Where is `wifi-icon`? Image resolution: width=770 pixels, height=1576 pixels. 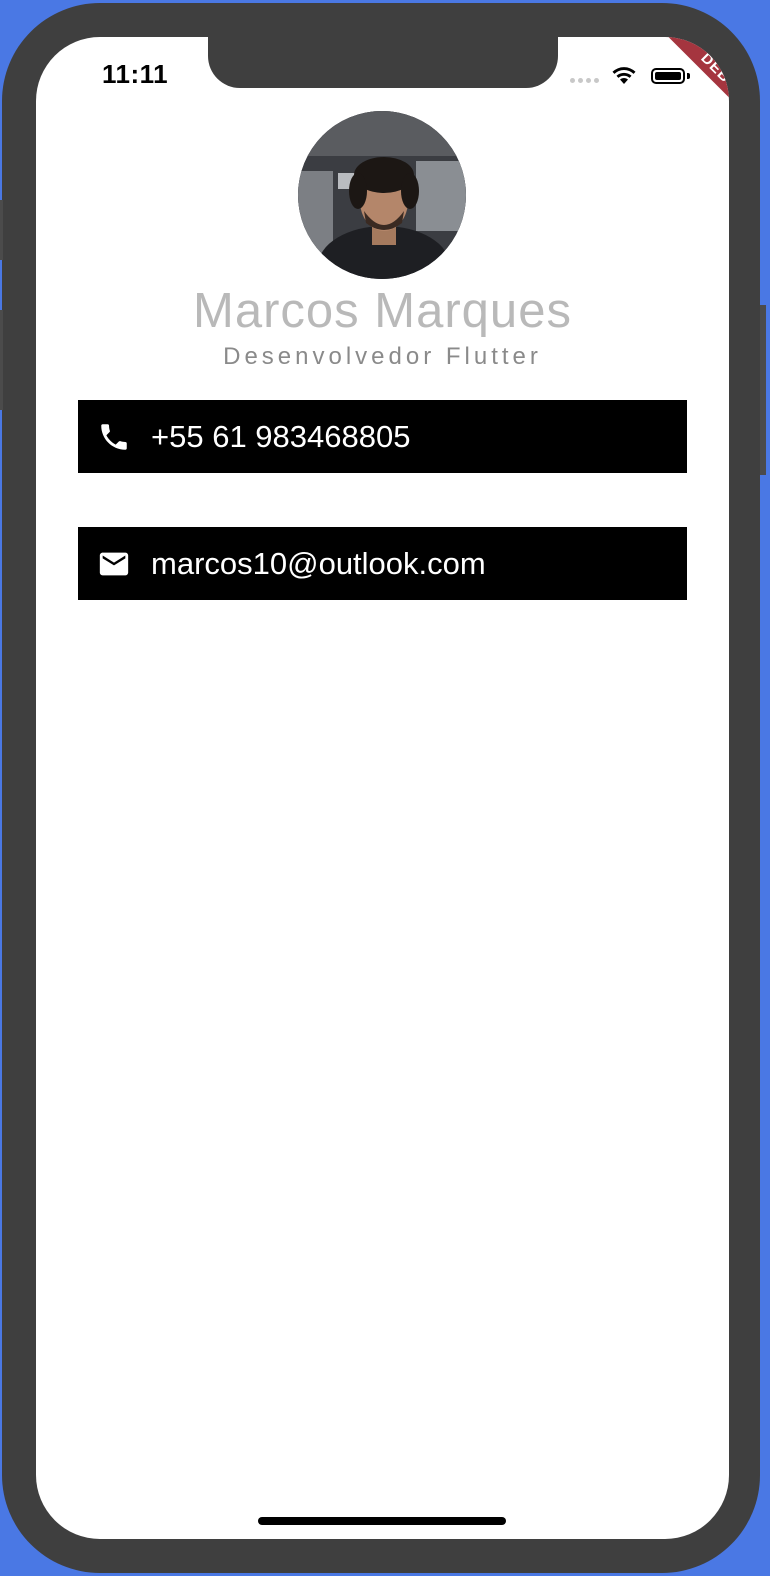
wifi-icon is located at coordinates (624, 77).